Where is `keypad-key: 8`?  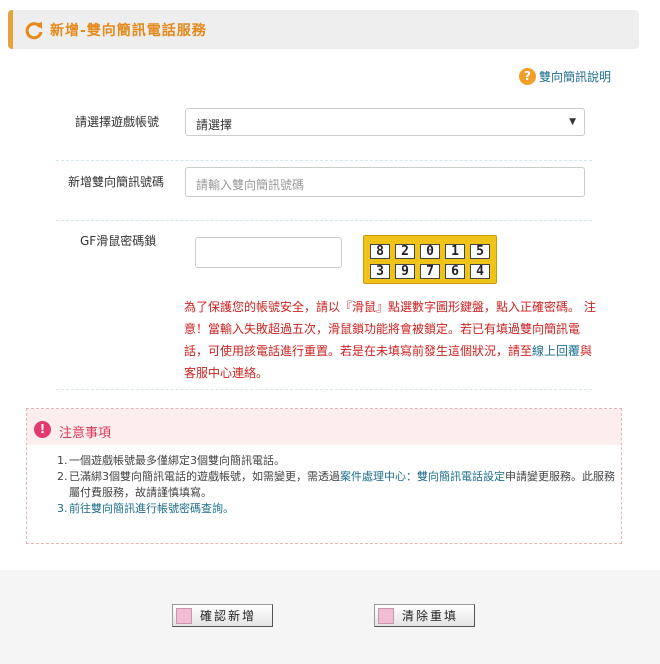 keypad-key: 8 is located at coordinates (380, 251).